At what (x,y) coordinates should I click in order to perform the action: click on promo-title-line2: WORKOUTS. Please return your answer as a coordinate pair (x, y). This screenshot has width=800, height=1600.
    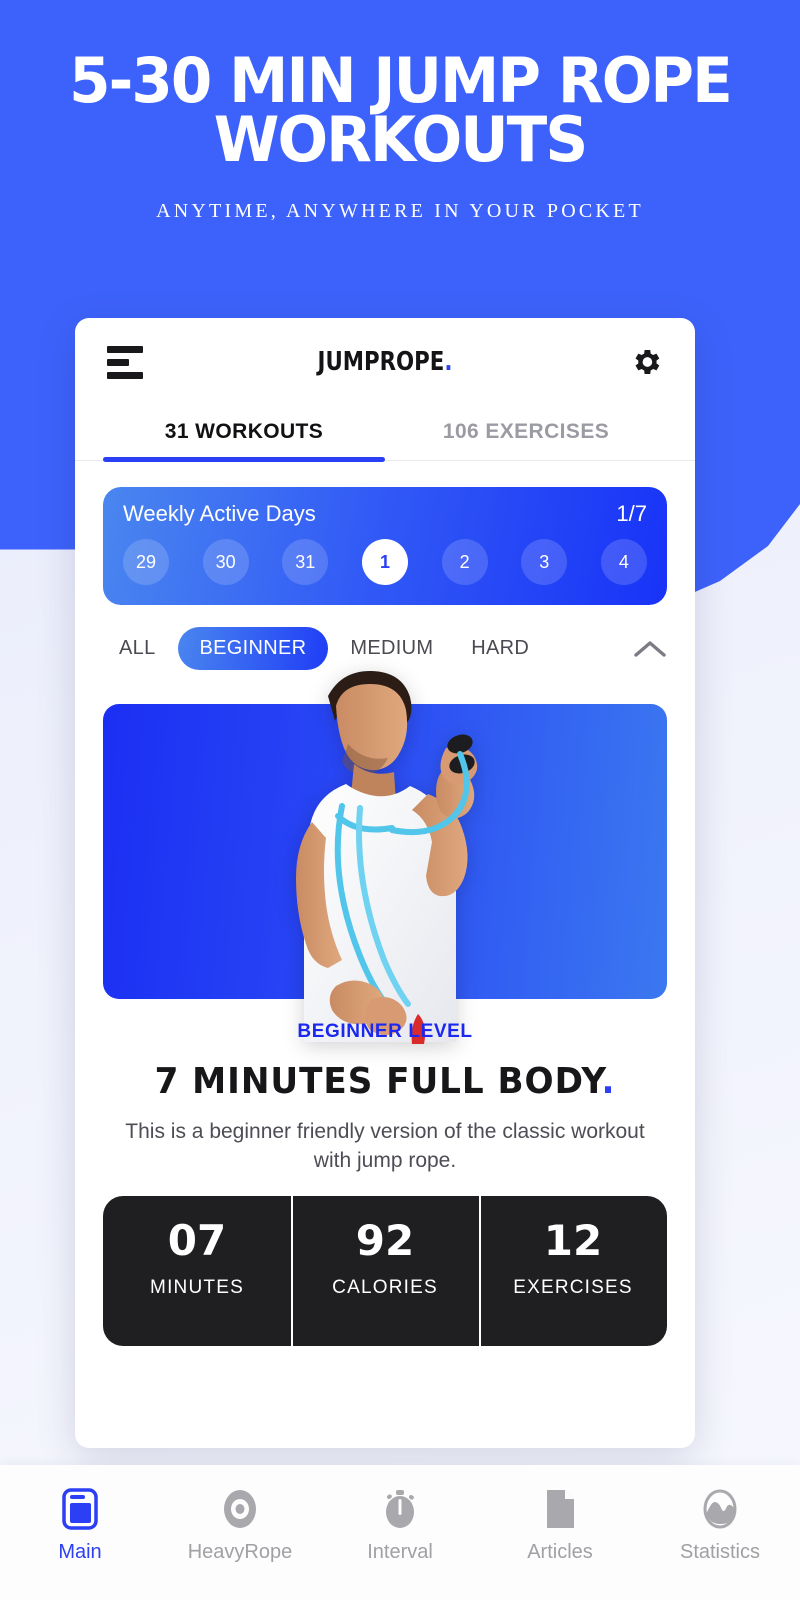
    Looking at the image, I should click on (400, 139).